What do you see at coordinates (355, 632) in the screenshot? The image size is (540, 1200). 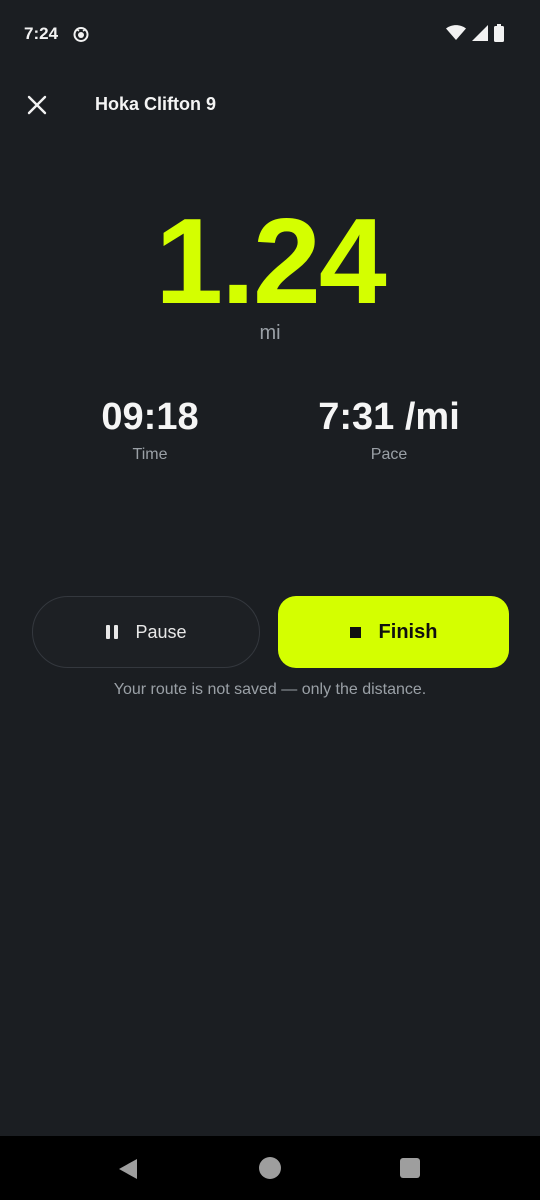 I see `stop-icon` at bounding box center [355, 632].